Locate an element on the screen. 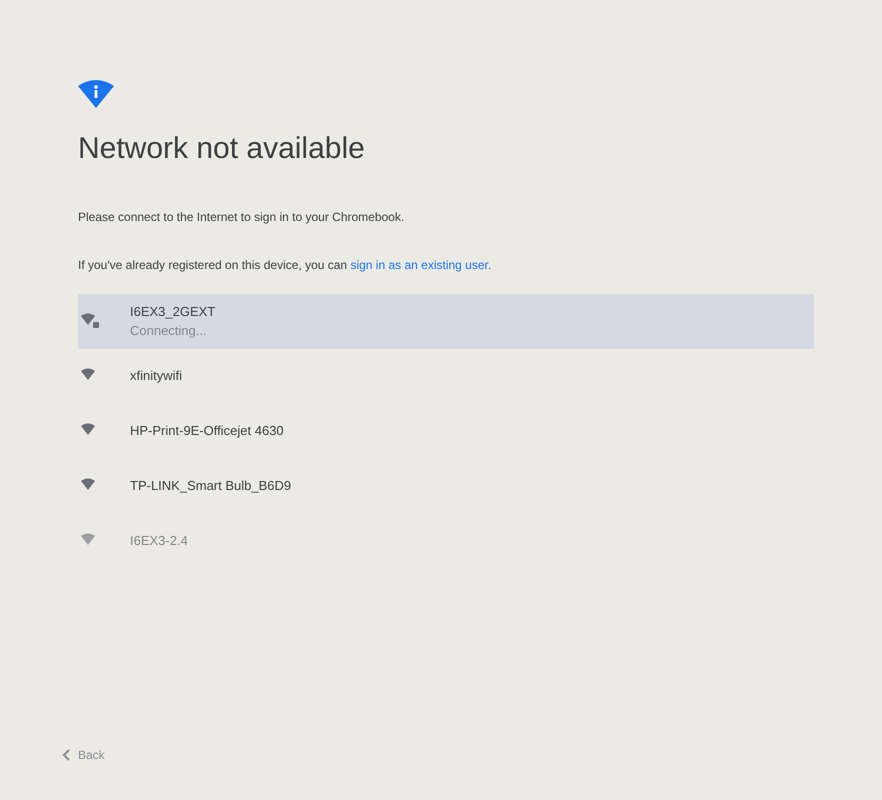 This screenshot has height=800, width=882. instruction-text: Please connect to the Internet to sign in to your Chromebook. is located at coordinates (242, 217).